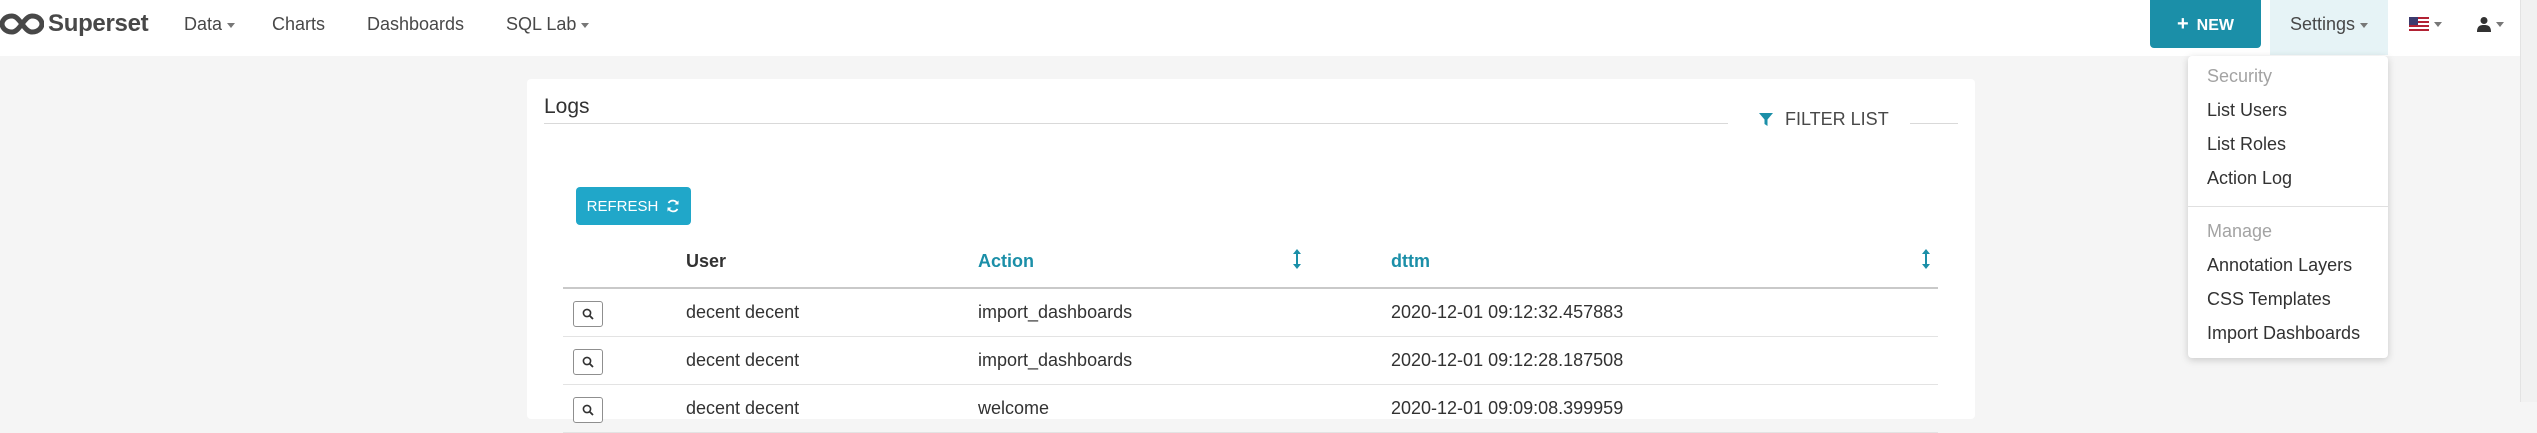  I want to click on nav-data-menu: Data, so click(210, 24).